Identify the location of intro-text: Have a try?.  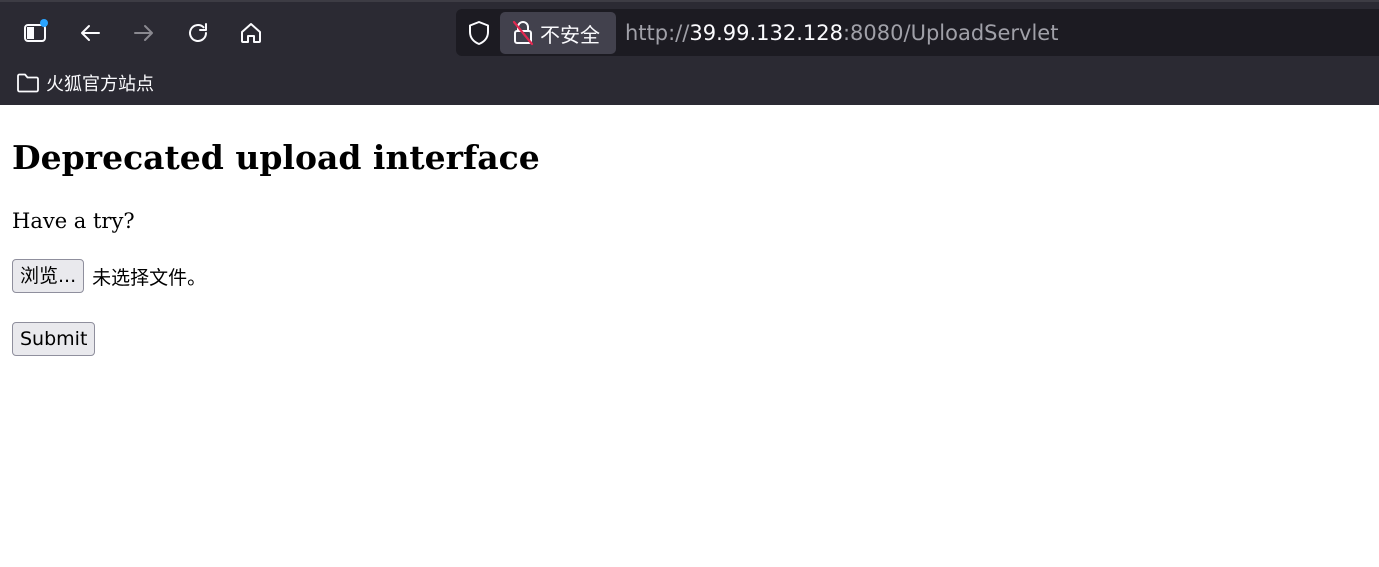
(73, 221).